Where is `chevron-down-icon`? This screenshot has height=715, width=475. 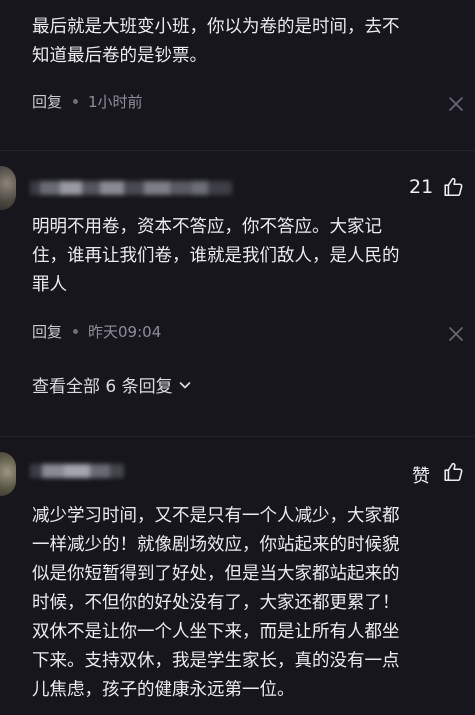
chevron-down-icon is located at coordinates (184, 384).